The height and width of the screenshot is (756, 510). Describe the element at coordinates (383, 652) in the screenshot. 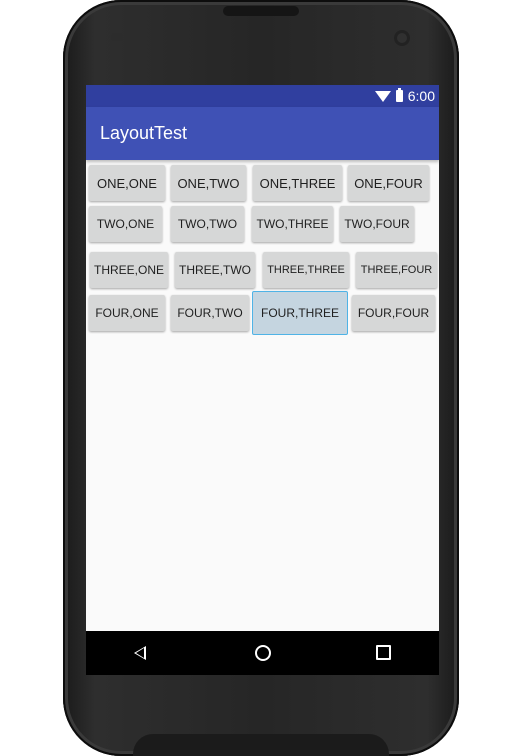

I see `recents-icon` at that location.